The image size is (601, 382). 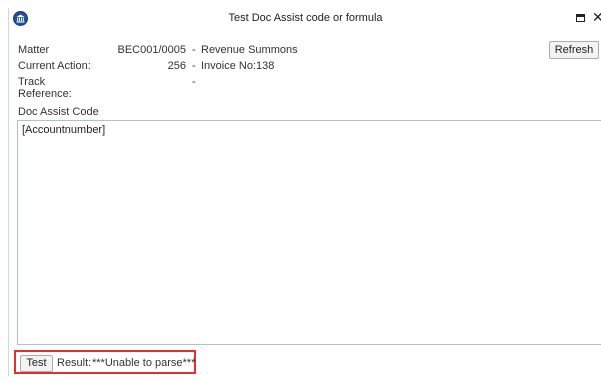 I want to click on current-action-value: 256, so click(x=176, y=66).